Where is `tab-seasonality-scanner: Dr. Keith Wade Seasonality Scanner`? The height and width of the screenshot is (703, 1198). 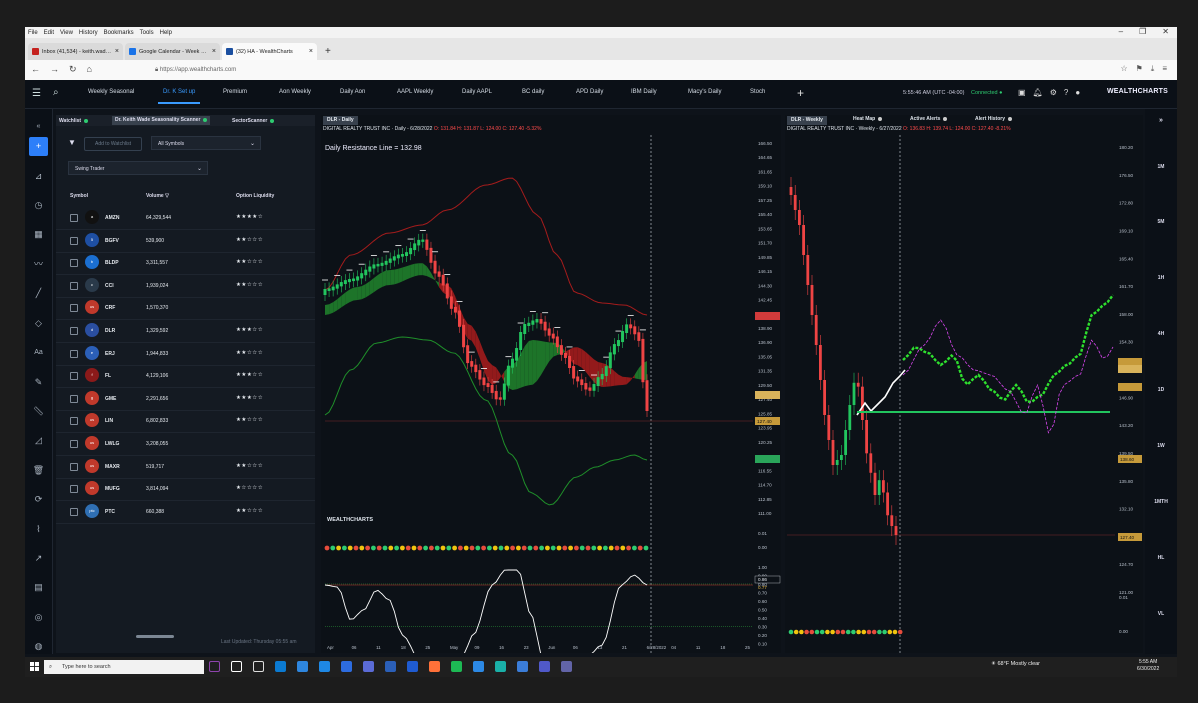 tab-seasonality-scanner: Dr. Keith Wade Seasonality Scanner is located at coordinates (161, 120).